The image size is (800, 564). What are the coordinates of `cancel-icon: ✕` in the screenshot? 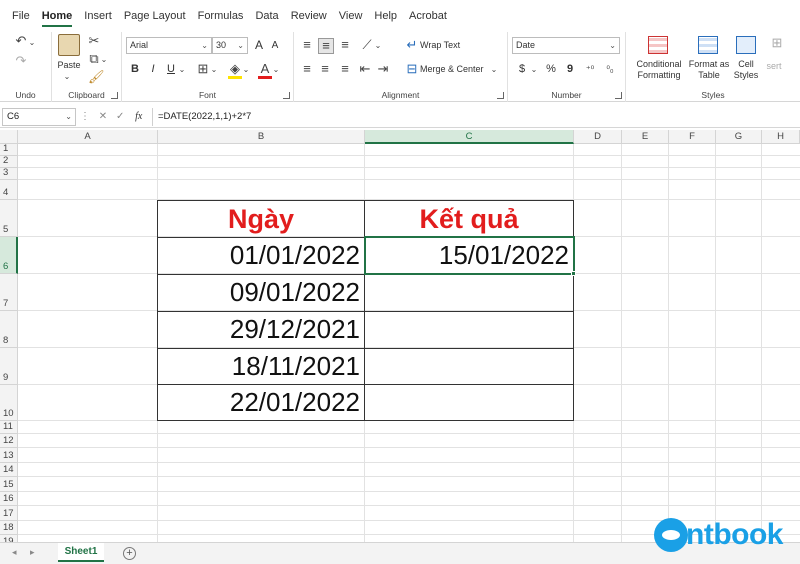 It's located at (103, 116).